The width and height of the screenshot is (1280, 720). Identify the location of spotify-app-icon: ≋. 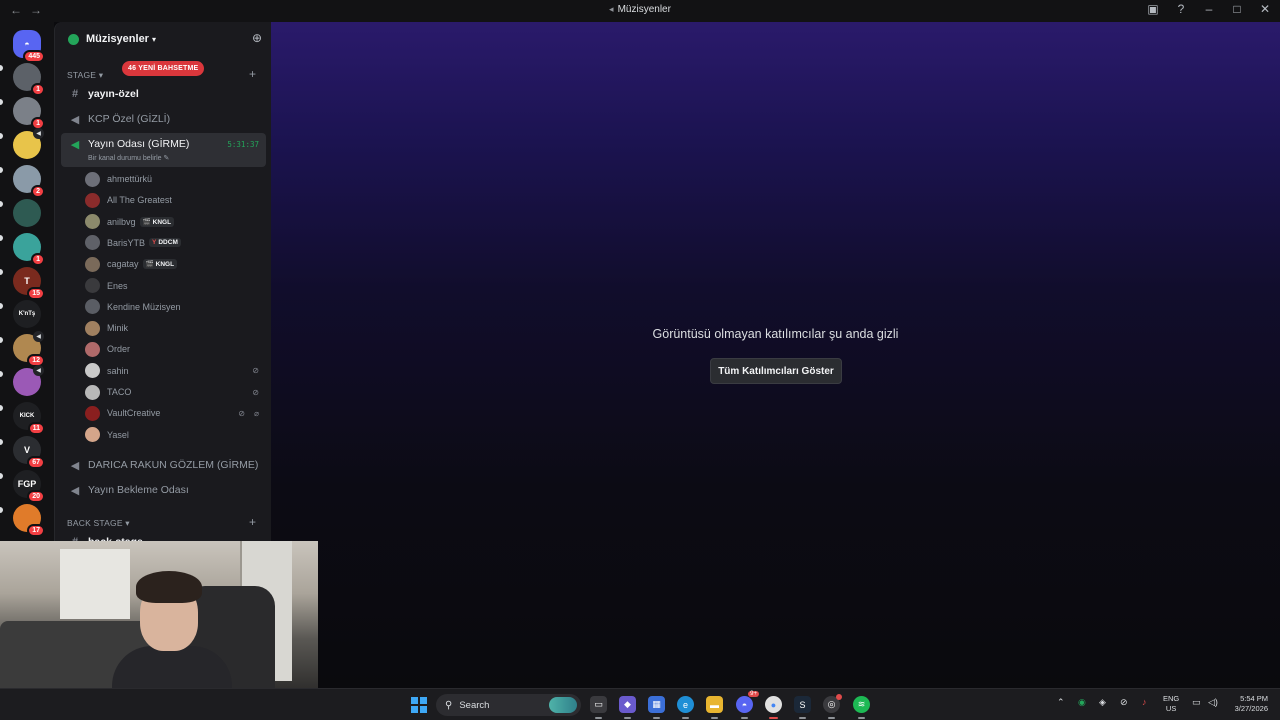
(861, 707).